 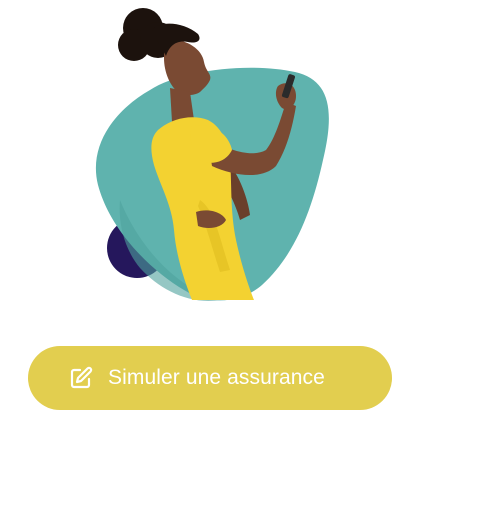 What do you see at coordinates (81, 378) in the screenshot?
I see `edit-icon` at bounding box center [81, 378].